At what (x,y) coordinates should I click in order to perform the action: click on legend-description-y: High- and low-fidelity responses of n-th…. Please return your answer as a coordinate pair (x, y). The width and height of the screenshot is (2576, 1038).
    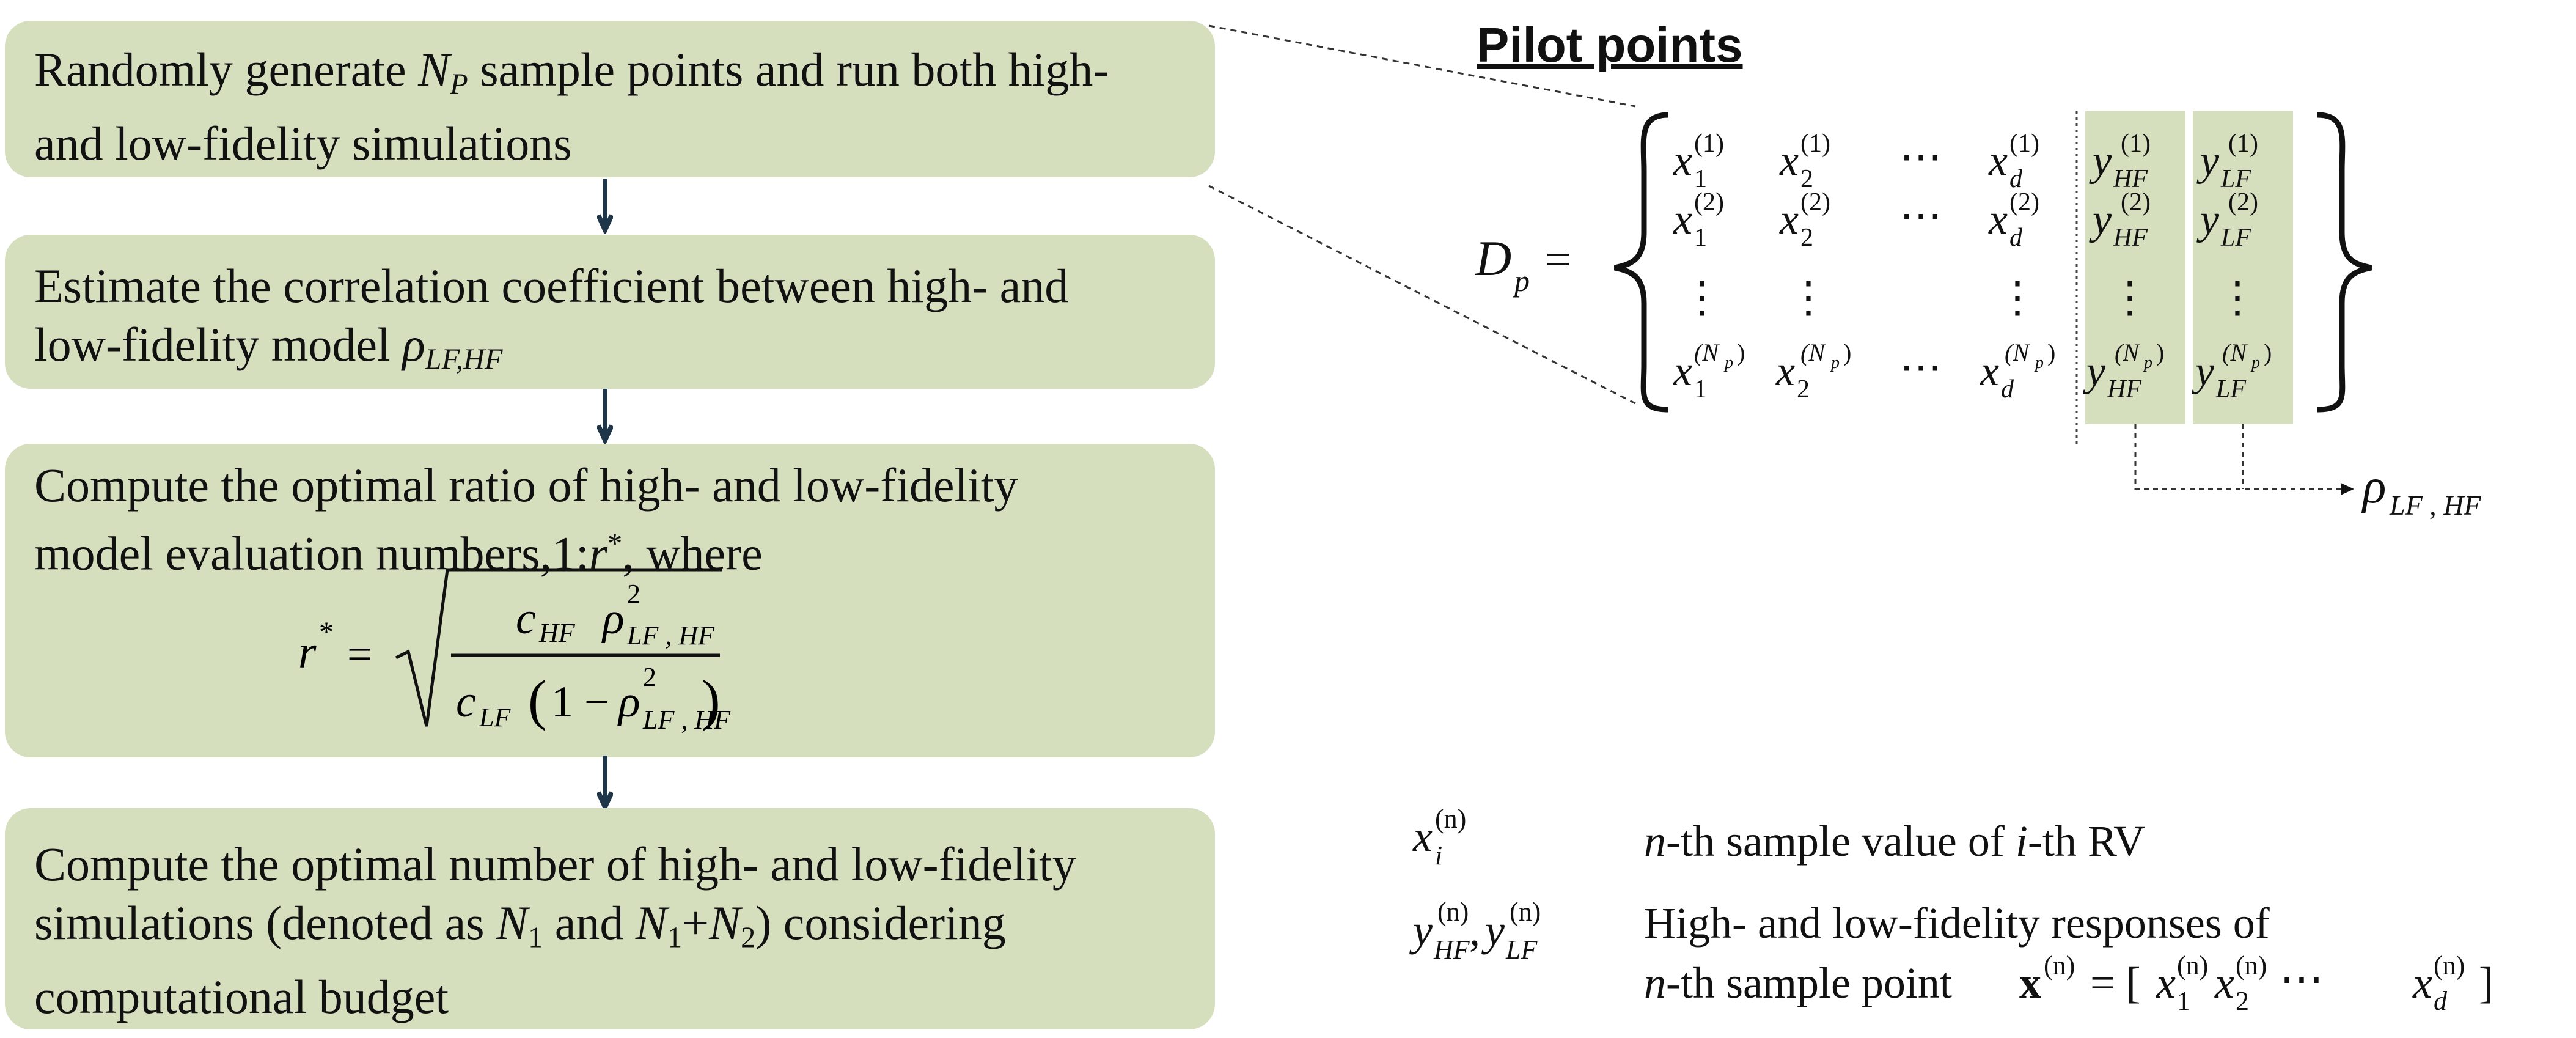
    Looking at the image, I should click on (2068, 958).